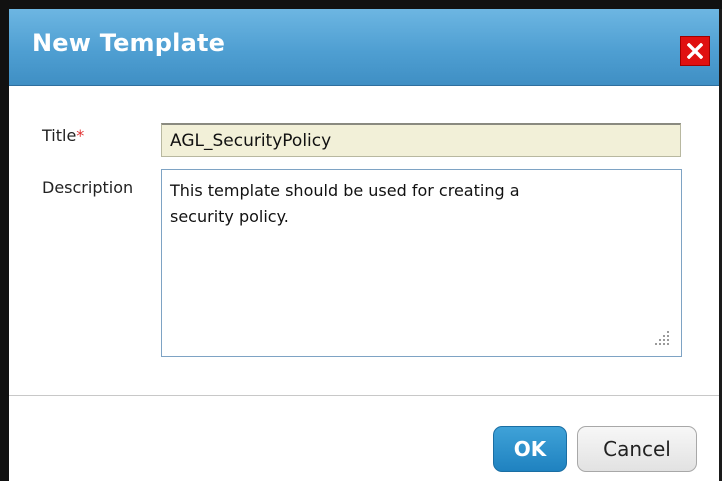 The width and height of the screenshot is (722, 481). I want to click on dialog-title: New Template, so click(129, 43).